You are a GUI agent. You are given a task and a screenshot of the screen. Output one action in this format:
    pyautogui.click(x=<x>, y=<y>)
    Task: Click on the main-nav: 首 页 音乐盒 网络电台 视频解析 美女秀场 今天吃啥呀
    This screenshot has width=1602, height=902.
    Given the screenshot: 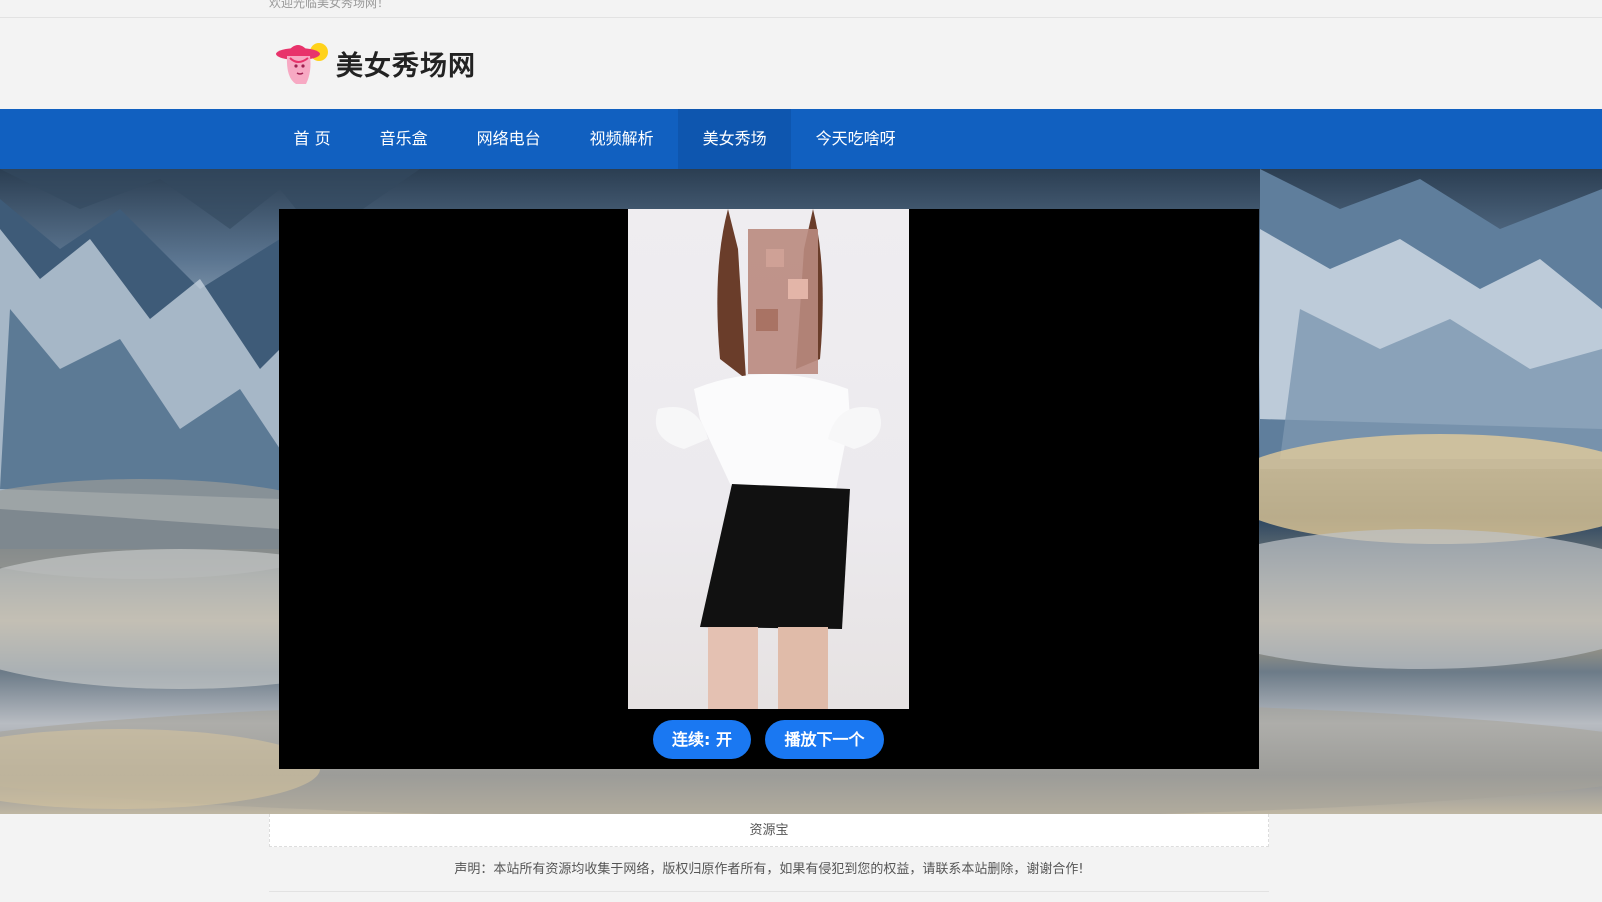 What is the action you would take?
    pyautogui.click(x=801, y=139)
    